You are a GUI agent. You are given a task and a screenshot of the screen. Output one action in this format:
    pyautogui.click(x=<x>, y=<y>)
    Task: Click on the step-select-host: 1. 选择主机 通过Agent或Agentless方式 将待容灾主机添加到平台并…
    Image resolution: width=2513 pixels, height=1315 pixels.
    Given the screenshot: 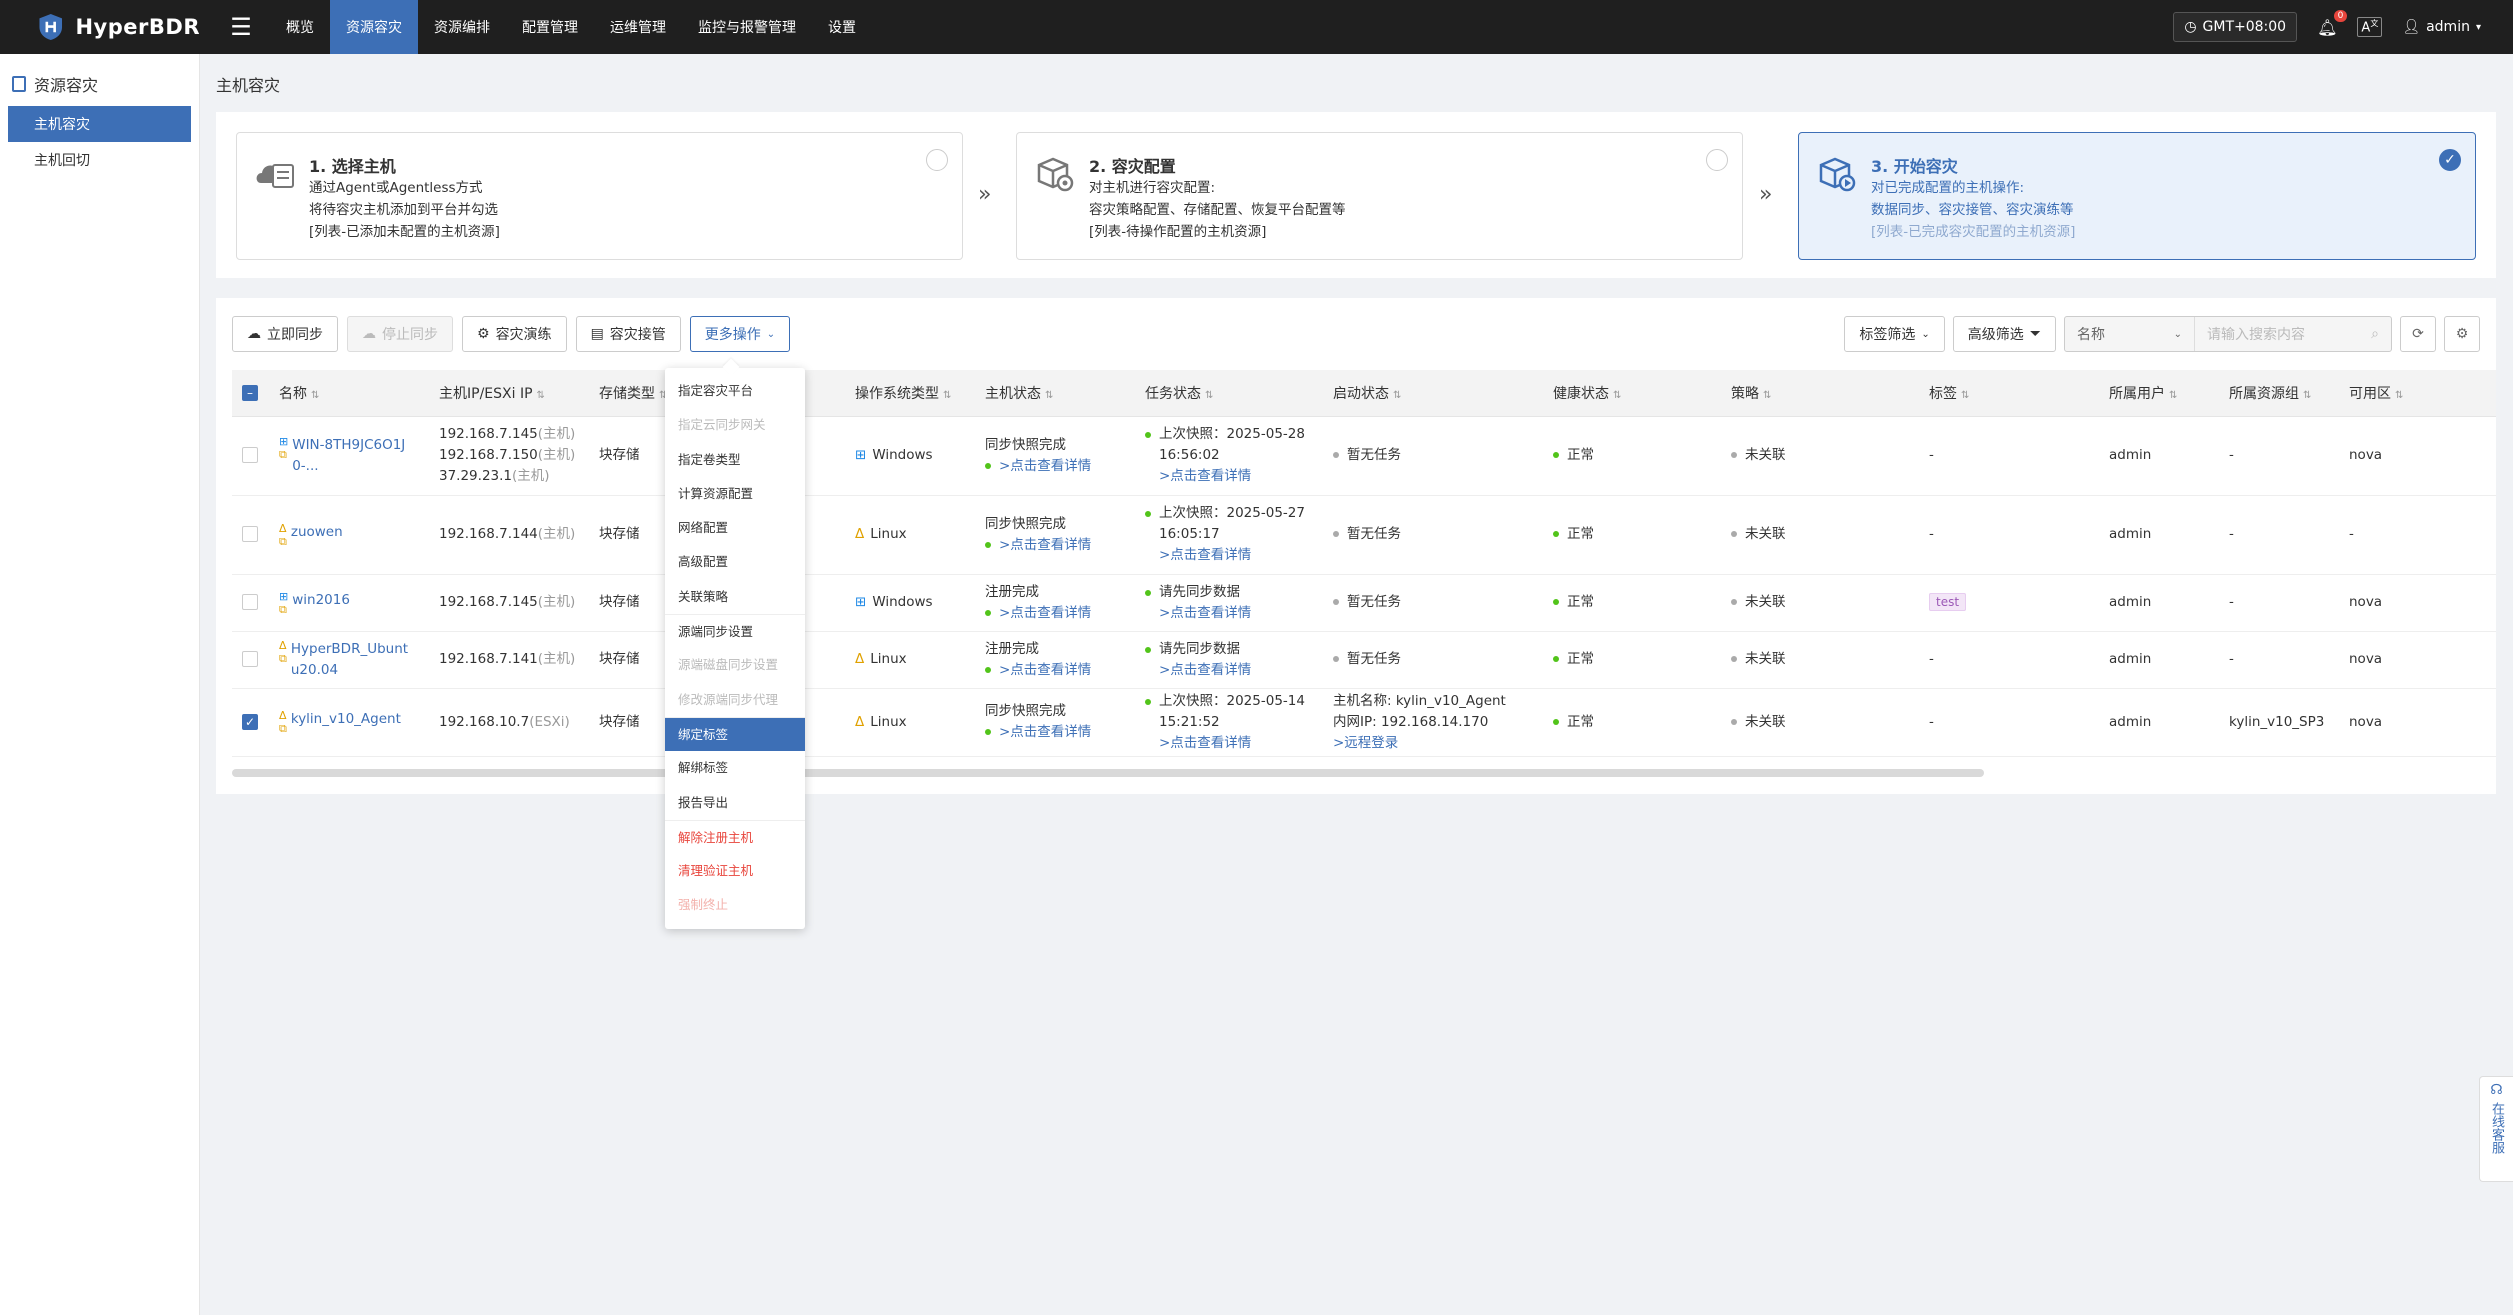 What is the action you would take?
    pyautogui.click(x=599, y=196)
    